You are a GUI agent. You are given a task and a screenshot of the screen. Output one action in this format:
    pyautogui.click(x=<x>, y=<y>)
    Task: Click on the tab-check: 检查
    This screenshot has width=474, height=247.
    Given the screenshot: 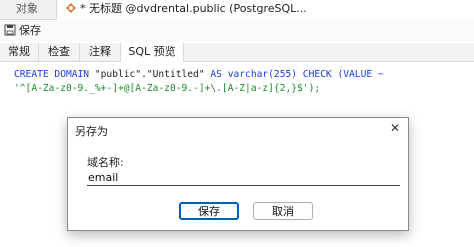 What is the action you would take?
    pyautogui.click(x=59, y=52)
    